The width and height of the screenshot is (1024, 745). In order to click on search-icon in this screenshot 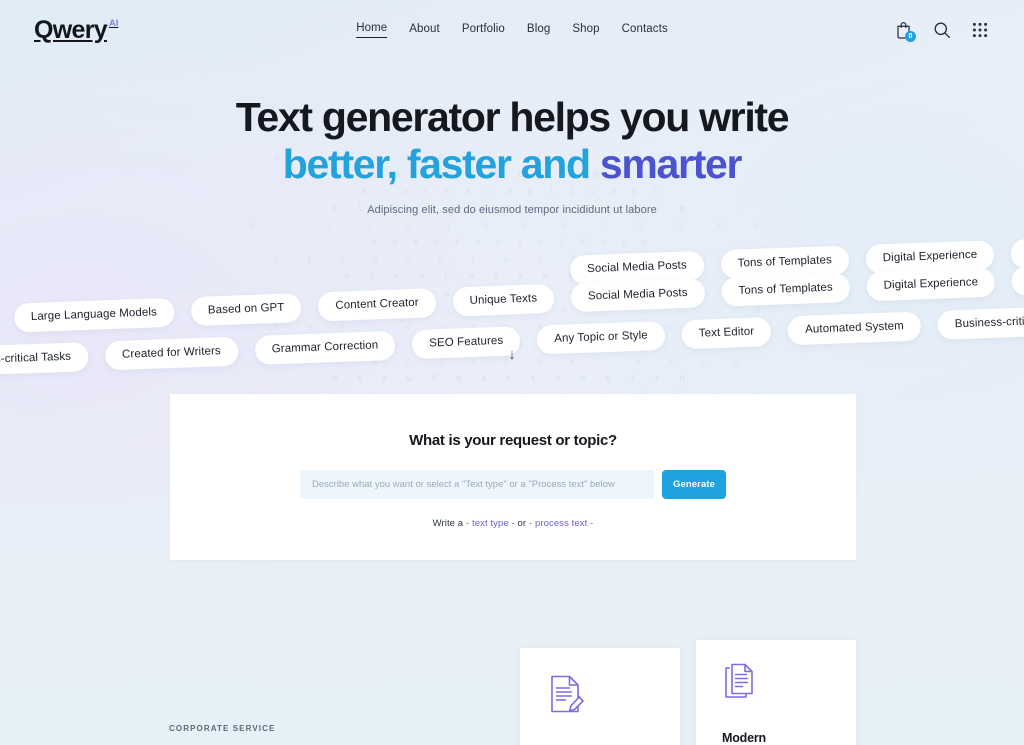, I will do `click(942, 30)`.